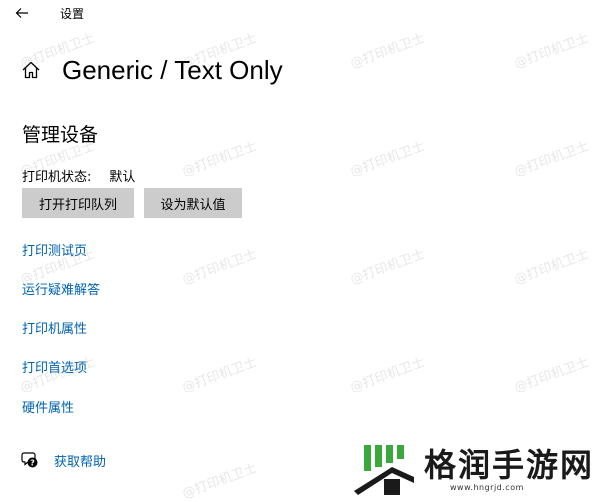 The width and height of the screenshot is (600, 502). Describe the element at coordinates (54, 327) in the screenshot. I see `printer-properties-link: 打印机属性` at that location.